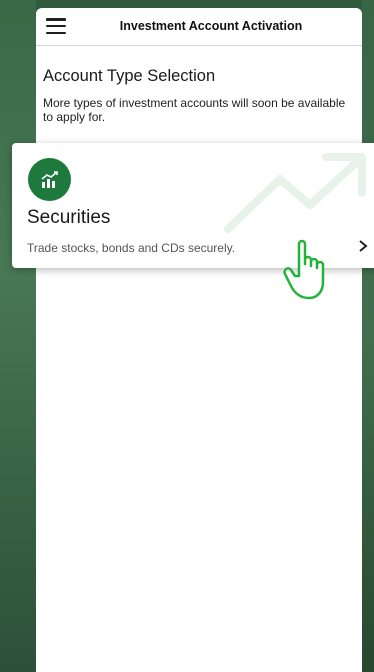  I want to click on page-title: Investment Account Activation, so click(211, 26).